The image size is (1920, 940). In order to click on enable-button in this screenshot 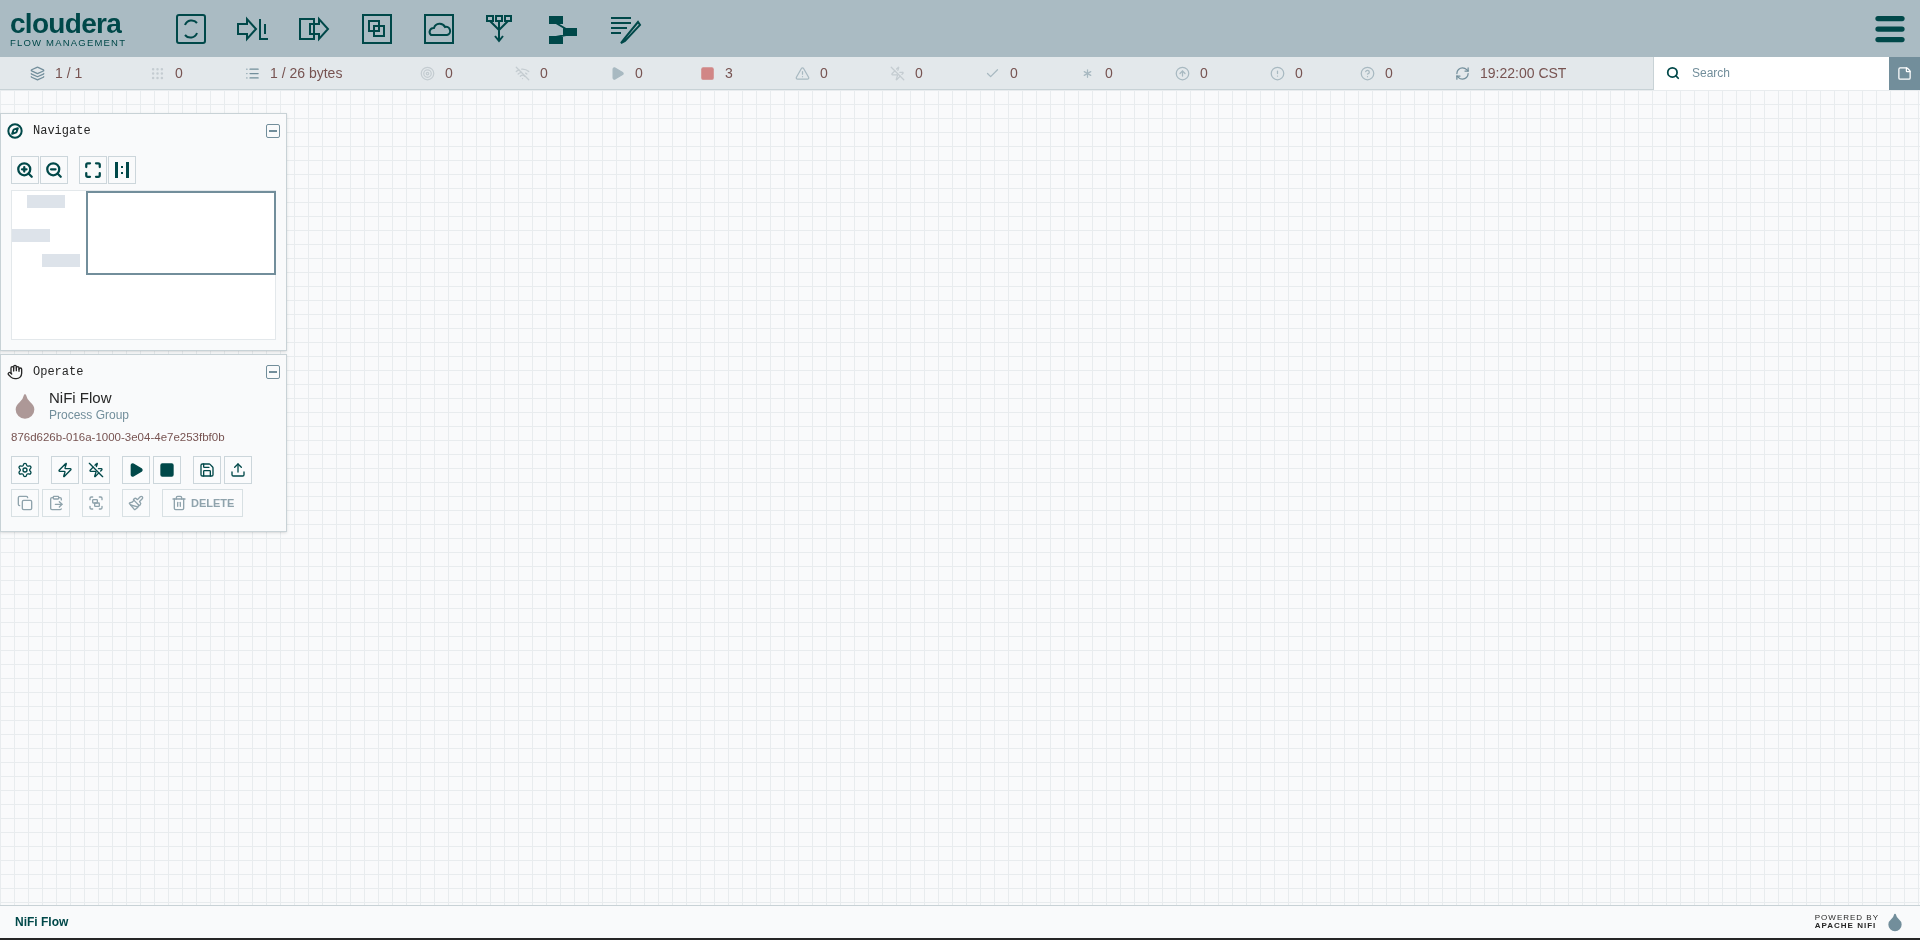, I will do `click(65, 470)`.